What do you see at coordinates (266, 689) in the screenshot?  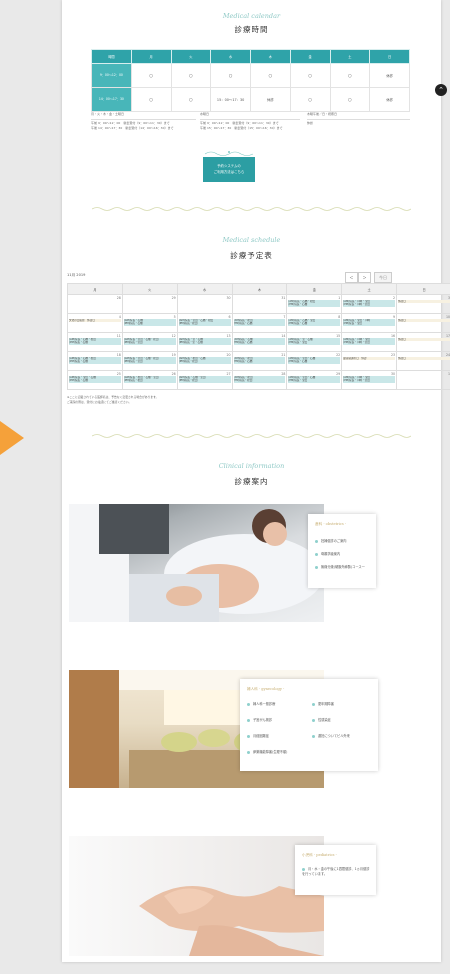 I see `card-title: 婦人科 - gynecology -` at bounding box center [266, 689].